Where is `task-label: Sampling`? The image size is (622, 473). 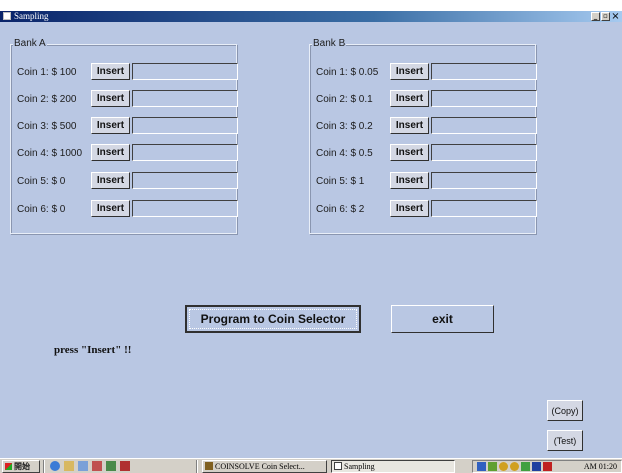 task-label: Sampling is located at coordinates (359, 466).